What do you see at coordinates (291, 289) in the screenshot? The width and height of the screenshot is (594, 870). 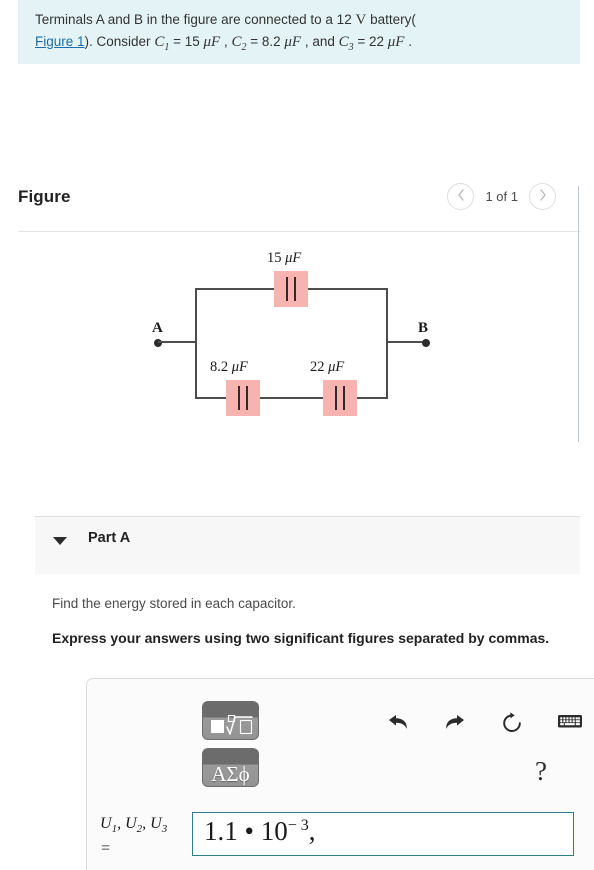 I see `capacitor-c1-highlight` at bounding box center [291, 289].